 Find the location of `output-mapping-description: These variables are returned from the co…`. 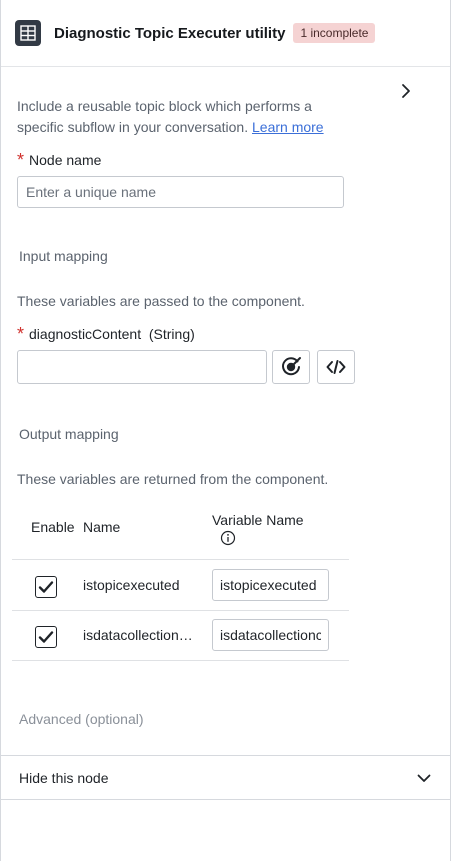

output-mapping-description: These variables are returned from the co… is located at coordinates (173, 479).